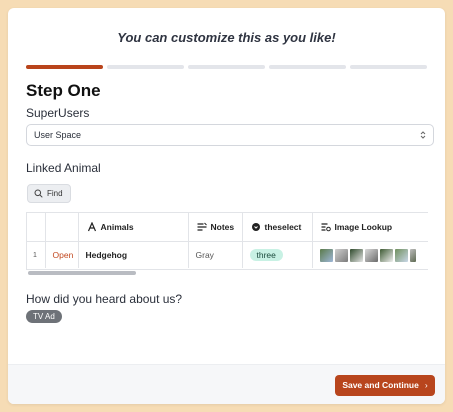 This screenshot has width=453, height=412. What do you see at coordinates (117, 226) in the screenshot?
I see `column-header-label: Animals` at bounding box center [117, 226].